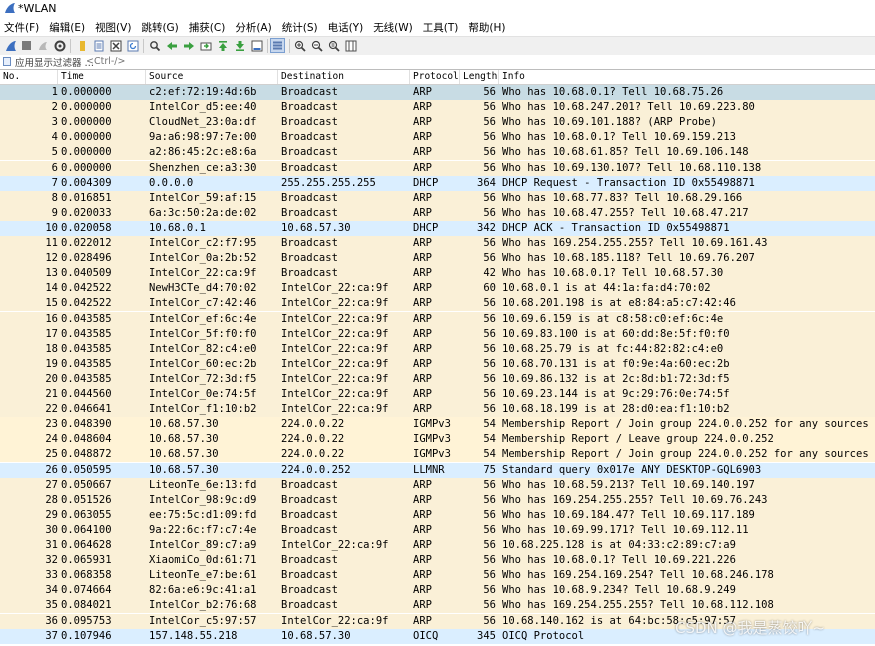  I want to click on go-back-arrow-icon, so click(171, 45).